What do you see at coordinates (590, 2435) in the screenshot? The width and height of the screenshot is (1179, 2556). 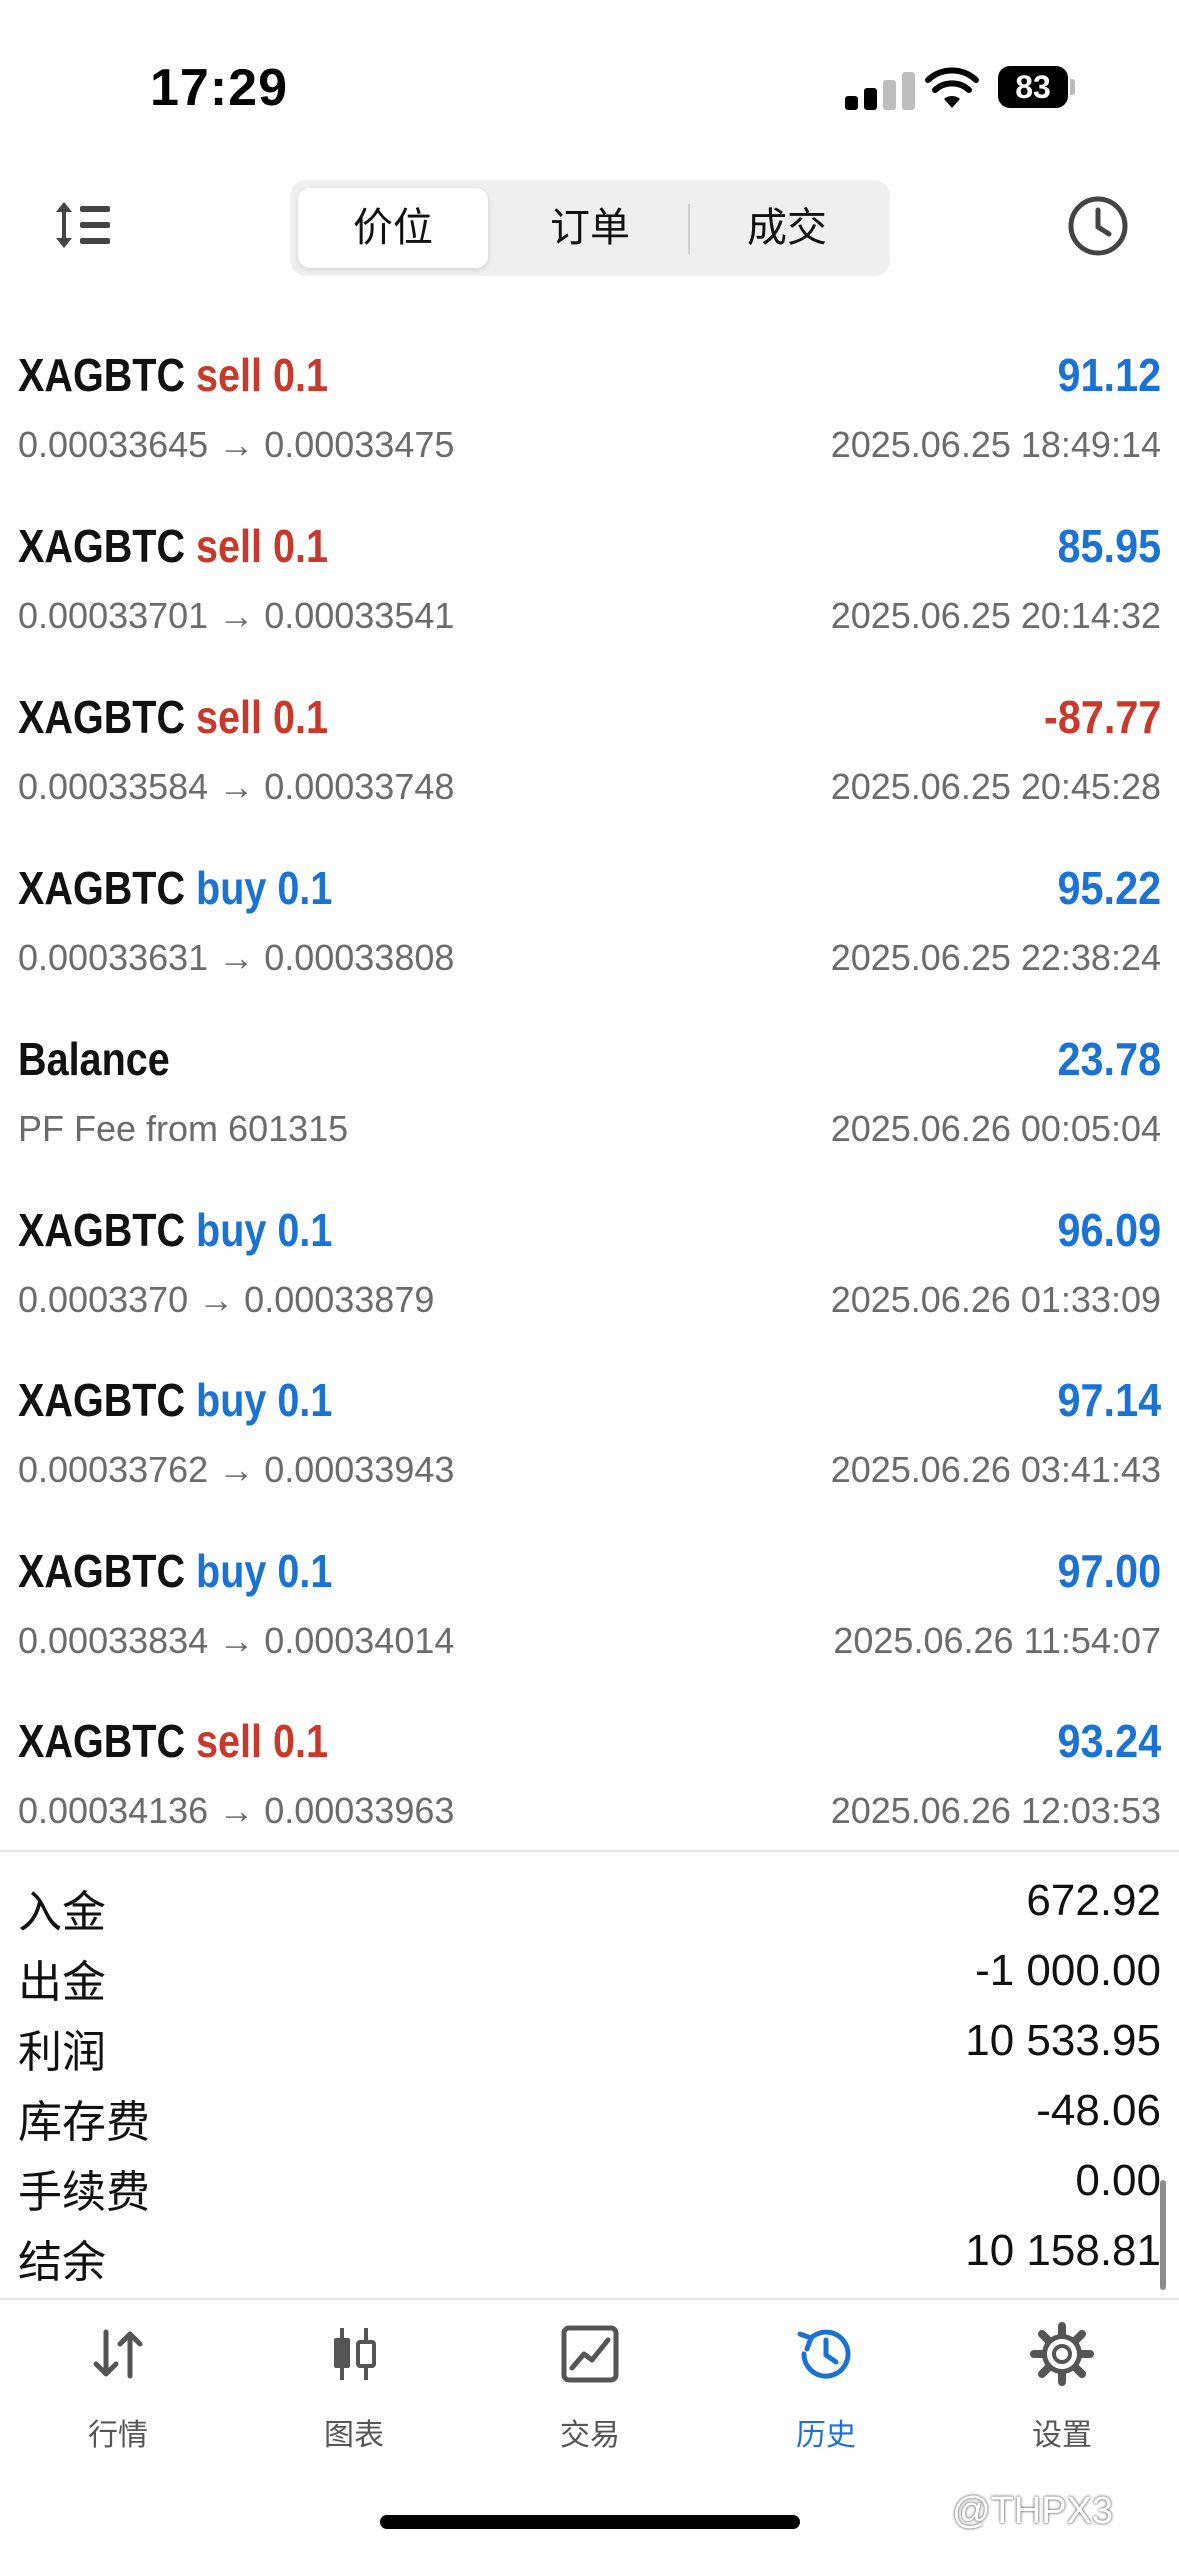 I see `tab-label: 交易` at bounding box center [590, 2435].